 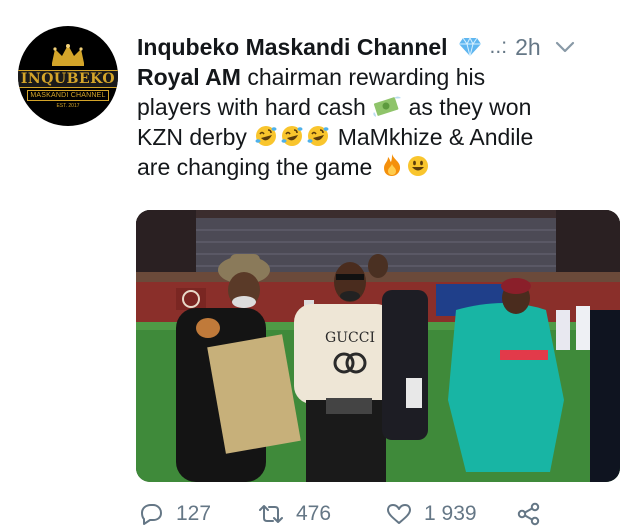 I want to click on avatar-est: EST. 2017, so click(x=68, y=106).